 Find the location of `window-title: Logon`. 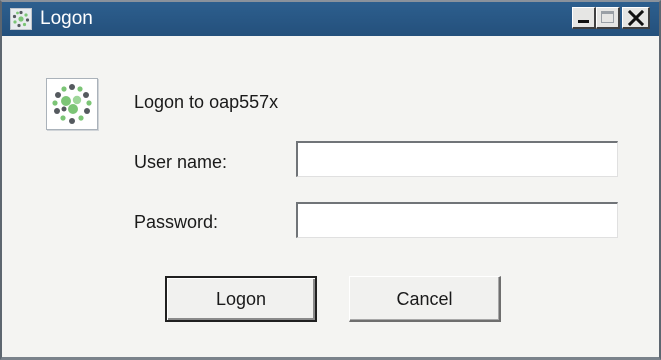

window-title: Logon is located at coordinates (66, 18).